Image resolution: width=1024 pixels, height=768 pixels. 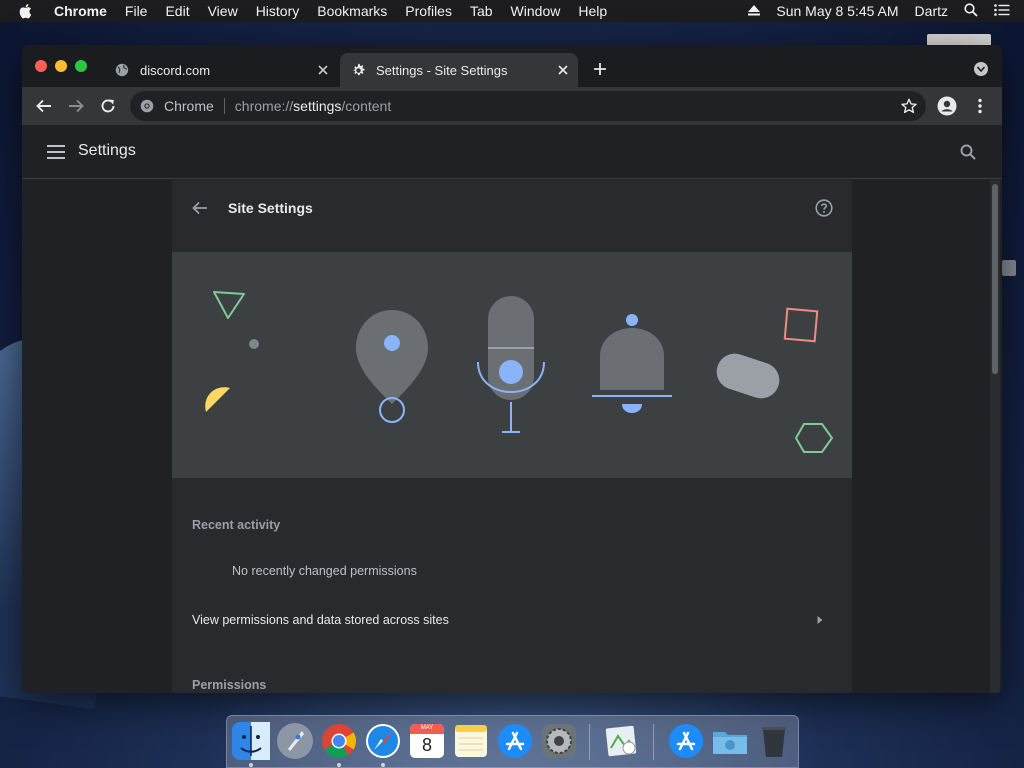 I want to click on eject-icon, so click(x=754, y=11).